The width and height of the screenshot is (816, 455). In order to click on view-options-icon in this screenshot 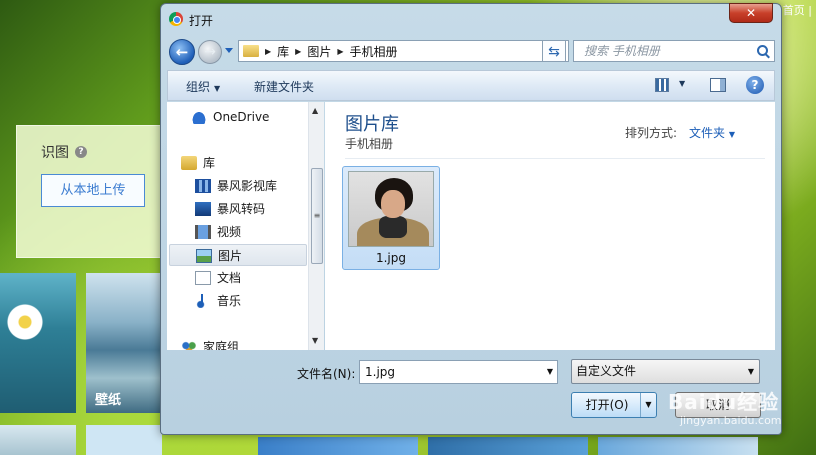, I will do `click(662, 85)`.